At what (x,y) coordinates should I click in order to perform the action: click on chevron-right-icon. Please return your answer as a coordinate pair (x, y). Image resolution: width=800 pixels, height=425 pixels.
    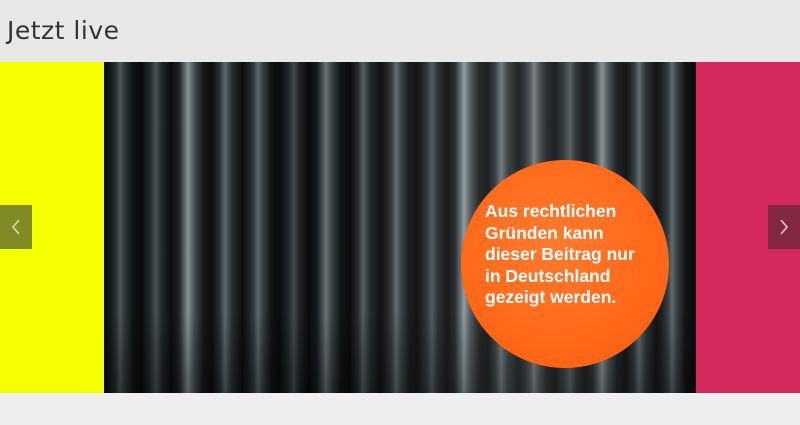
    Looking at the image, I should click on (784, 227).